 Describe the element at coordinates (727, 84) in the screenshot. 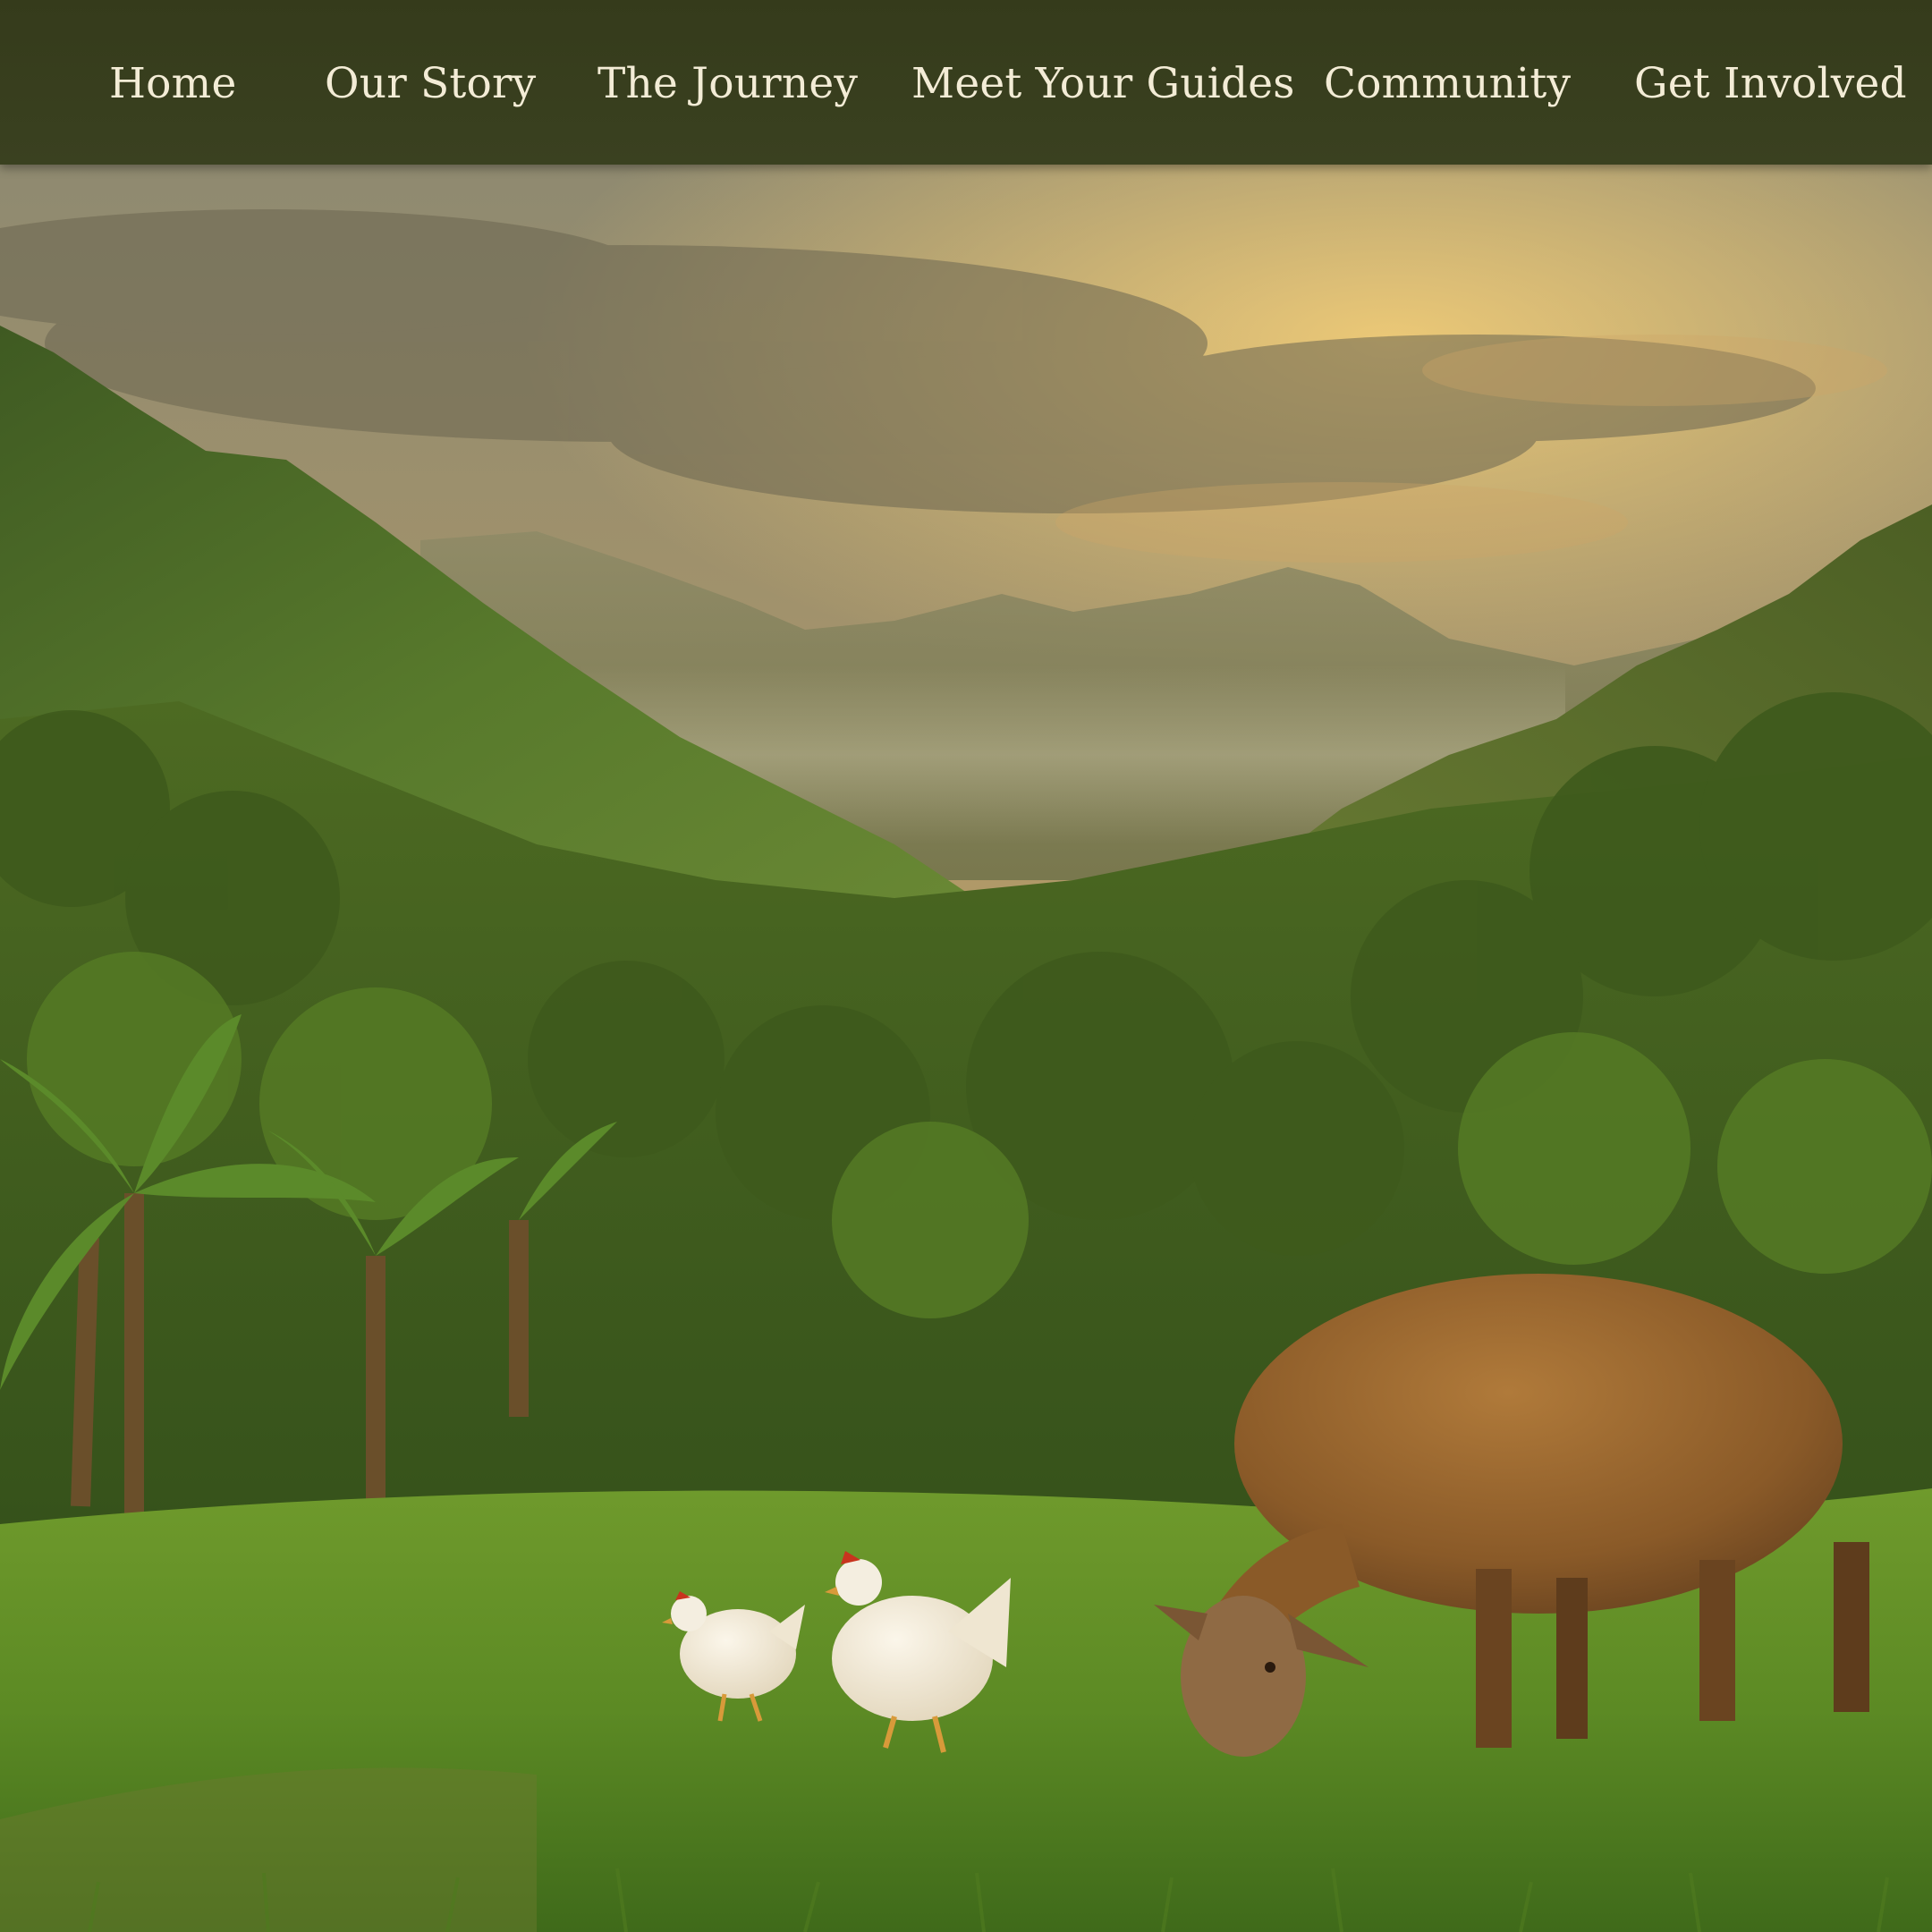

I see `nav-link-the-journey: The Journey` at that location.